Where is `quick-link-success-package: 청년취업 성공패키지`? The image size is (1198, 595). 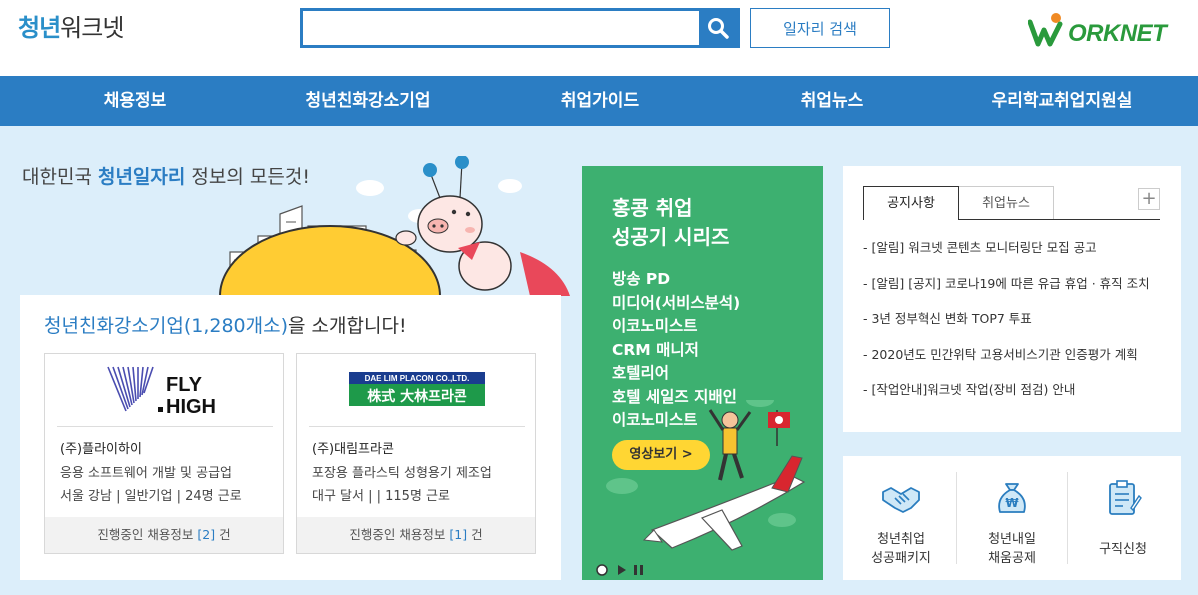 quick-link-success-package: 청년취업 성공패키지 is located at coordinates (901, 518).